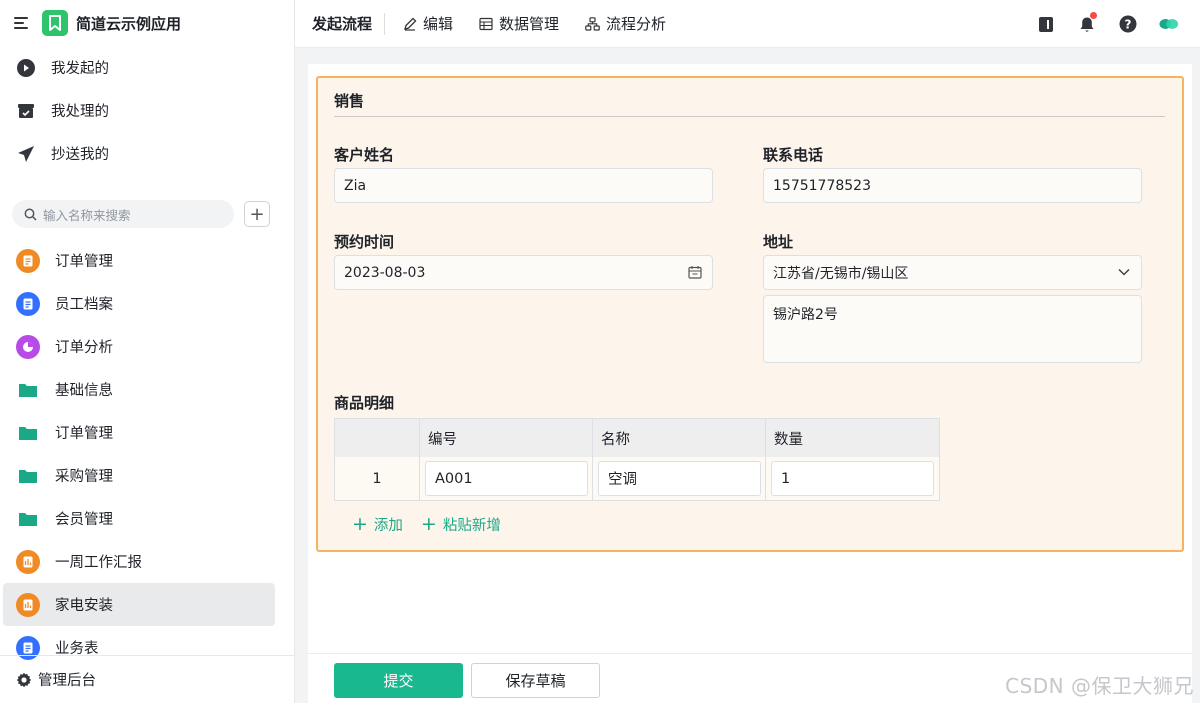 This screenshot has width=1200, height=703. I want to click on address-region-select: 江苏省/无锡市/锡山区, so click(952, 272).